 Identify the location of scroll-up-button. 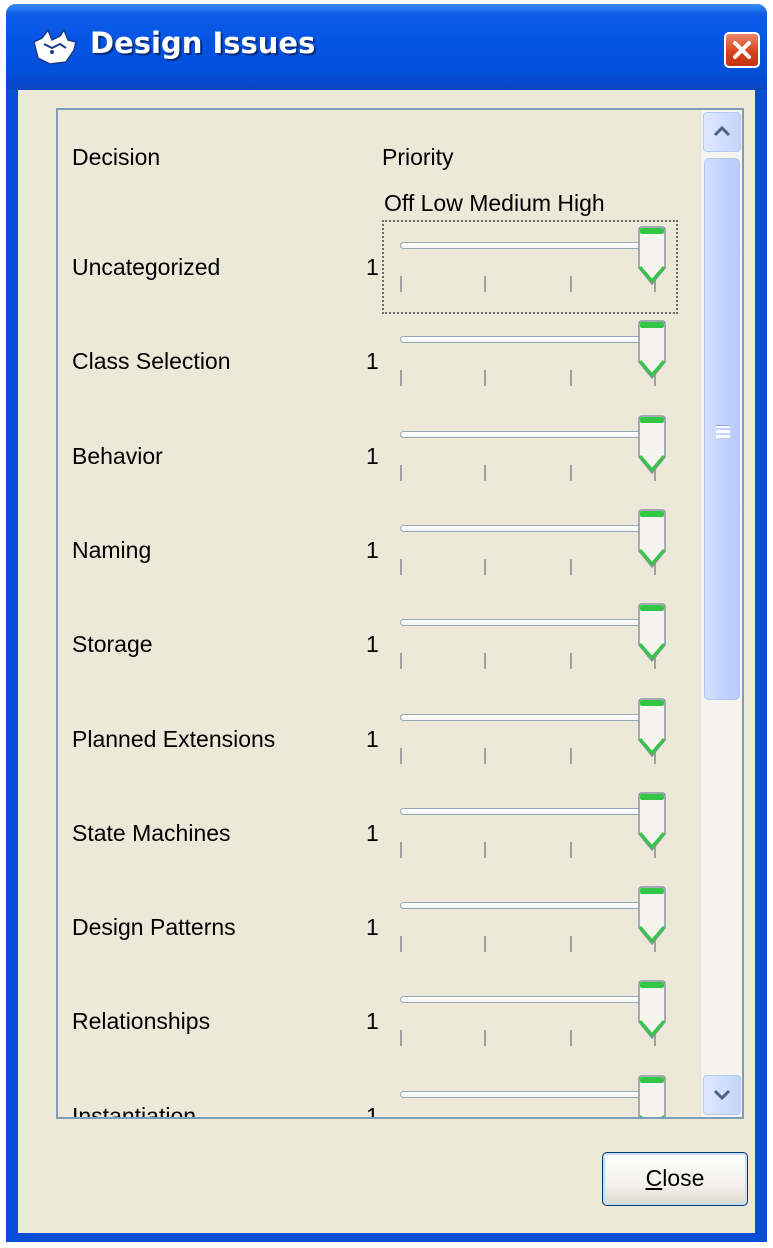
(722, 132).